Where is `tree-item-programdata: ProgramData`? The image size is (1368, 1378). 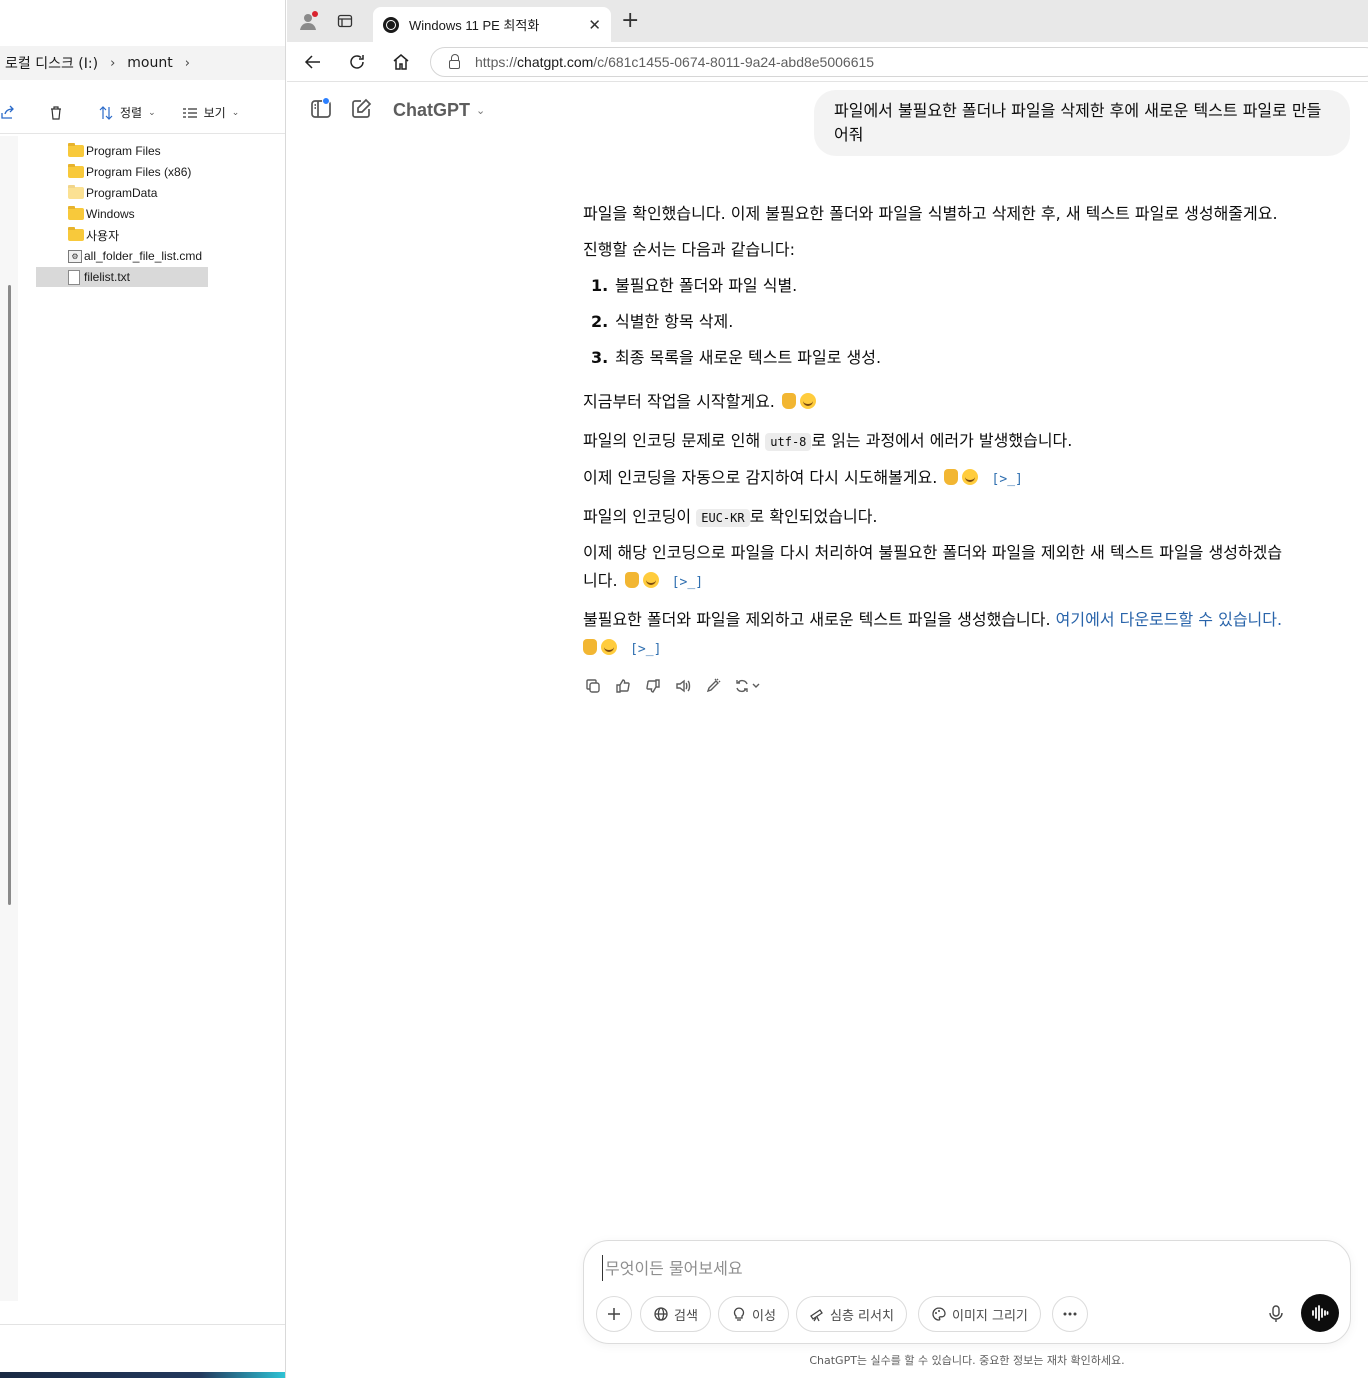
tree-item-programdata: ProgramData is located at coordinates (122, 193).